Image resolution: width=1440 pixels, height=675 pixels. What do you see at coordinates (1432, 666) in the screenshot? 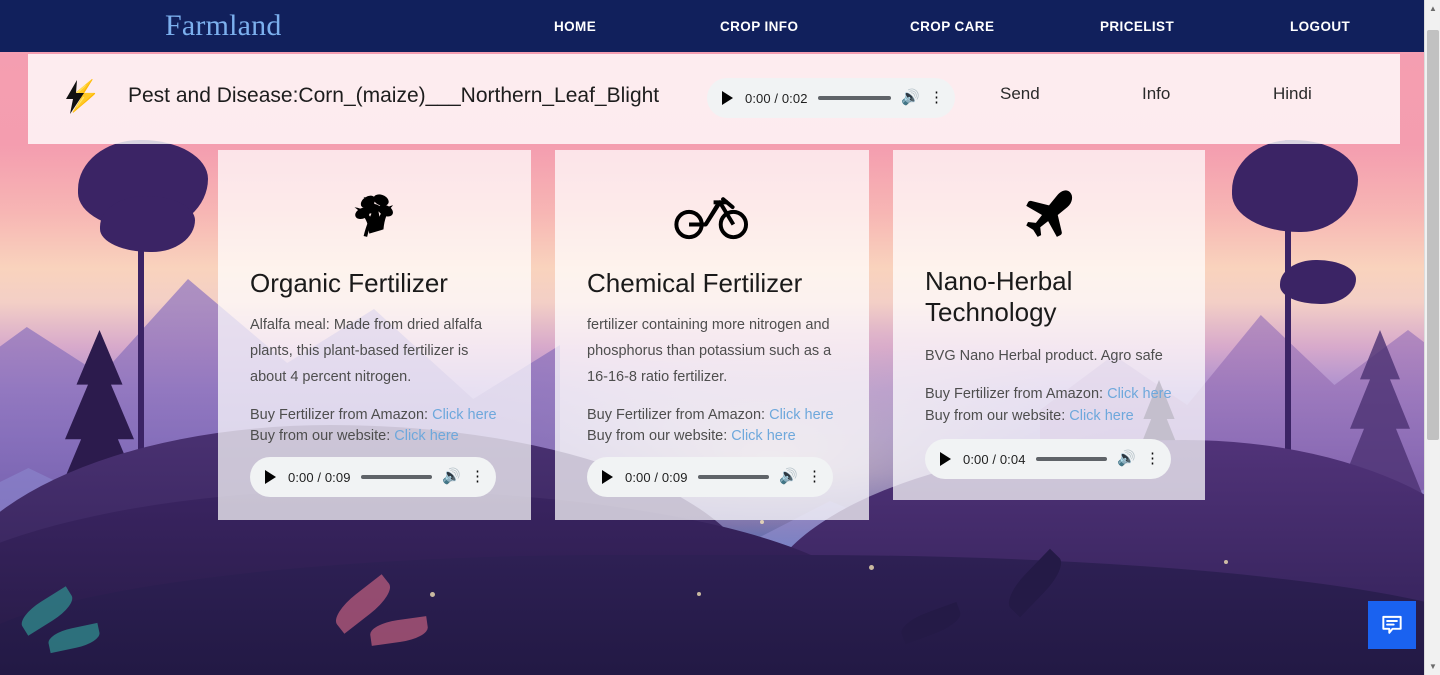
I see `scroll-down-arrow-icon: ▼` at bounding box center [1432, 666].